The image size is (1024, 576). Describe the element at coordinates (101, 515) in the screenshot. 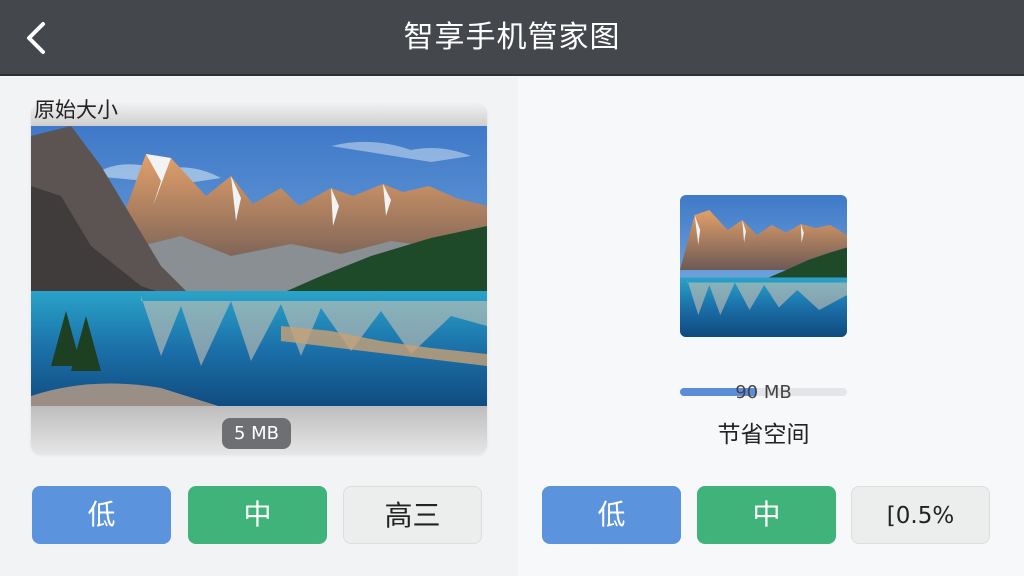

I see `left-low-button: 低` at that location.